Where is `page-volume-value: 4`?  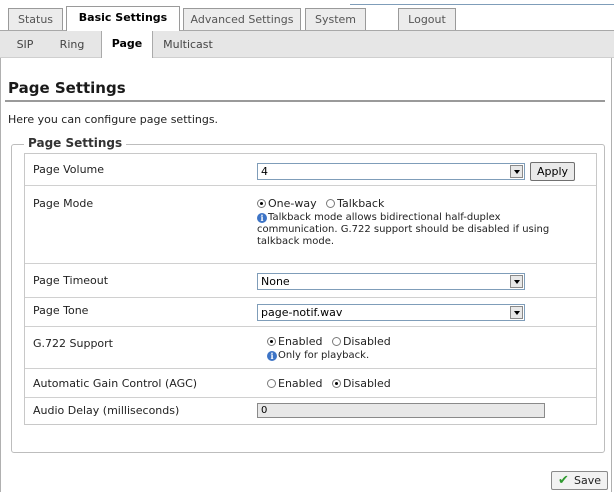 page-volume-value: 4 is located at coordinates (264, 171).